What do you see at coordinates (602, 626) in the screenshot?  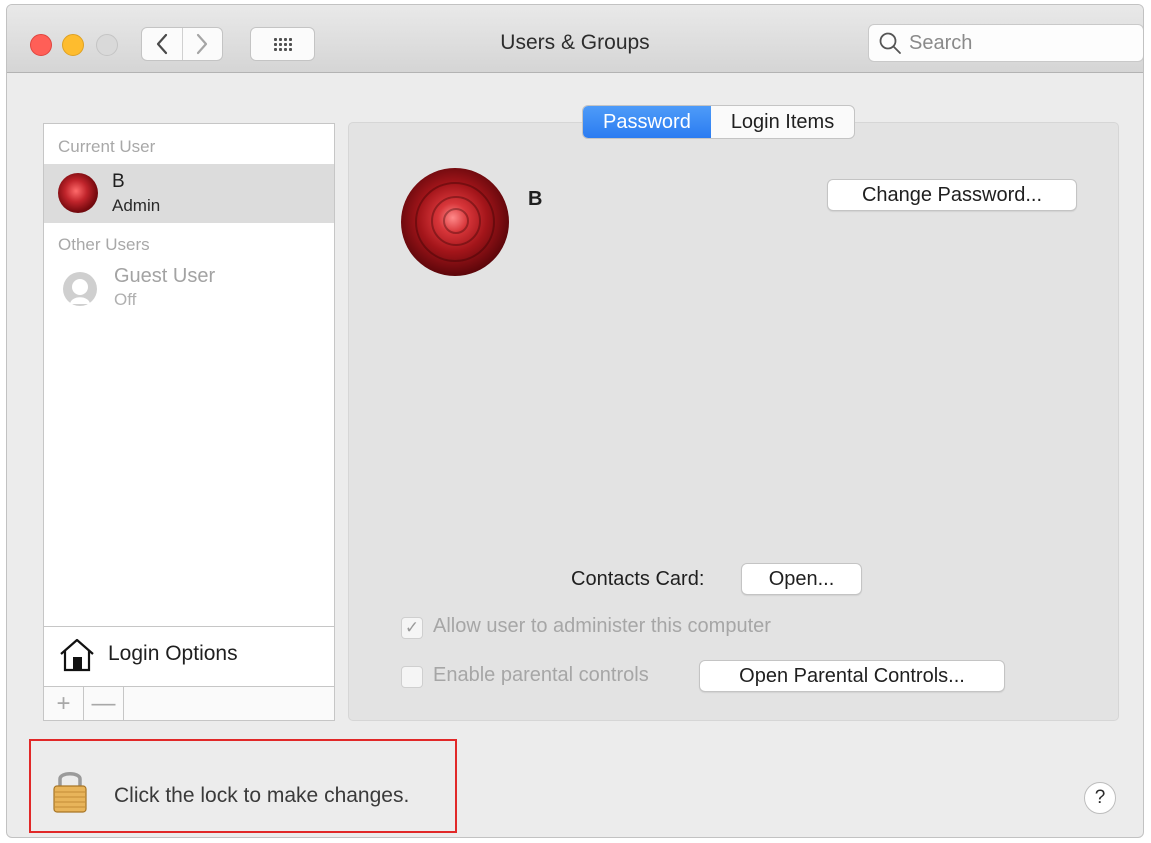 I see `allow-admin-label: Allow user to administer this computer` at bounding box center [602, 626].